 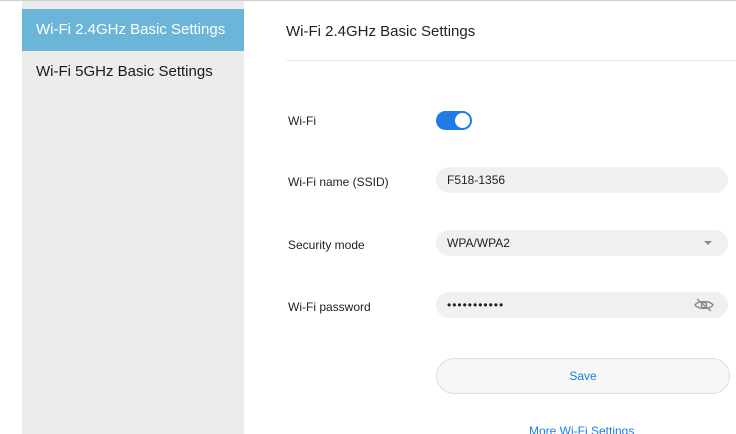 What do you see at coordinates (133, 30) in the screenshot?
I see `sidebar-item-wifi-2-4ghz: Wi-Fi 2.4GHz Basic Settings` at bounding box center [133, 30].